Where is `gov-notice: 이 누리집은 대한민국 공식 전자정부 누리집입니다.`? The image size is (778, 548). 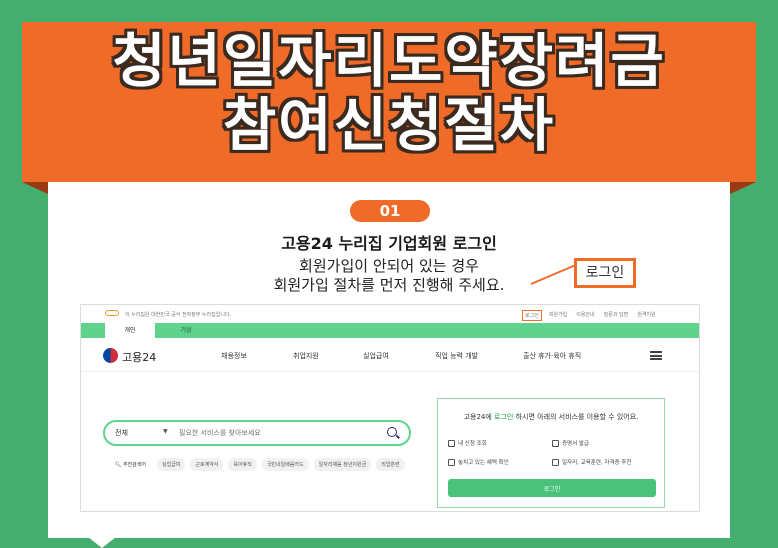 gov-notice: 이 누리집은 대한민국 공식 전자정부 누리집입니다. is located at coordinates (178, 315).